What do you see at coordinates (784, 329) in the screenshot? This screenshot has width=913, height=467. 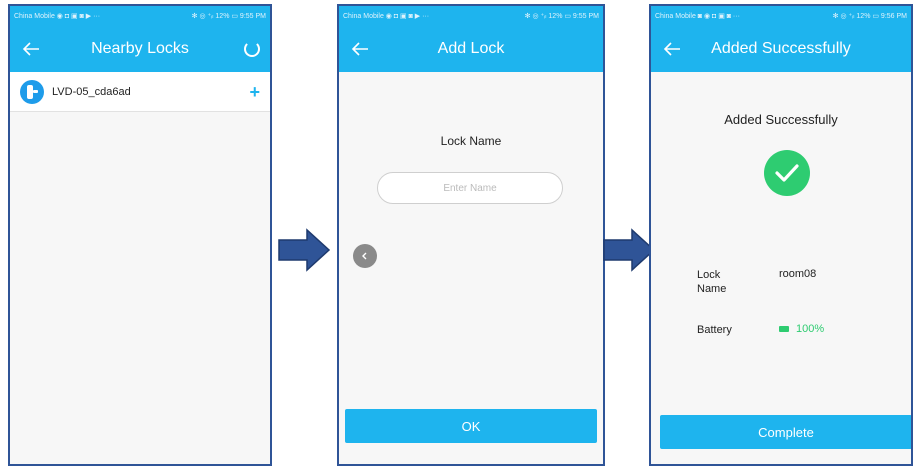 I see `battery-icon` at bounding box center [784, 329].